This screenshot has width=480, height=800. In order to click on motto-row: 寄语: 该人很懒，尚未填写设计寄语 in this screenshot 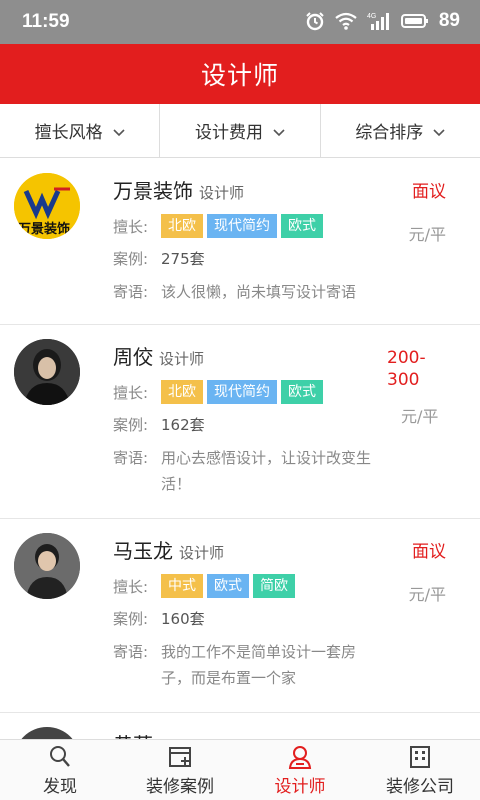, I will do `click(248, 292)`.